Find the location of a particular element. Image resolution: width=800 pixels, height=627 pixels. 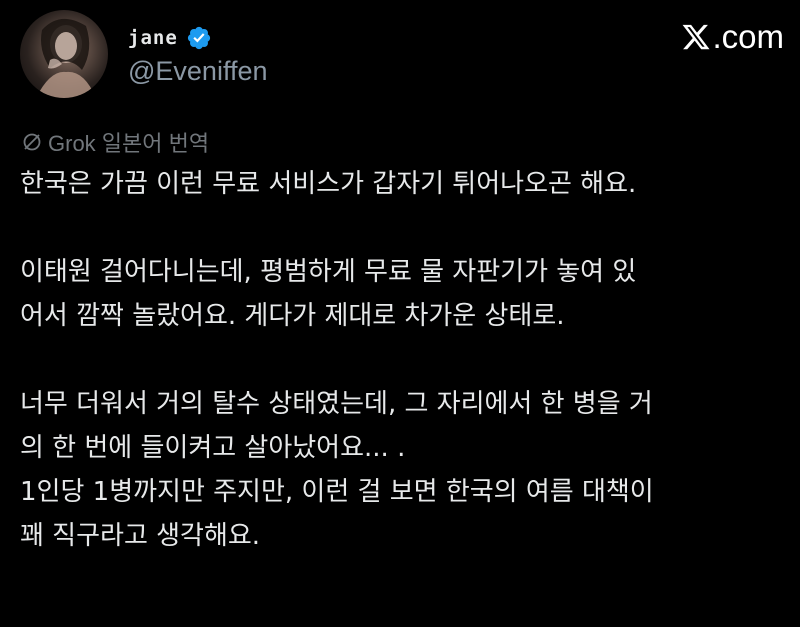

x-brand-logo: .com is located at coordinates (732, 37).